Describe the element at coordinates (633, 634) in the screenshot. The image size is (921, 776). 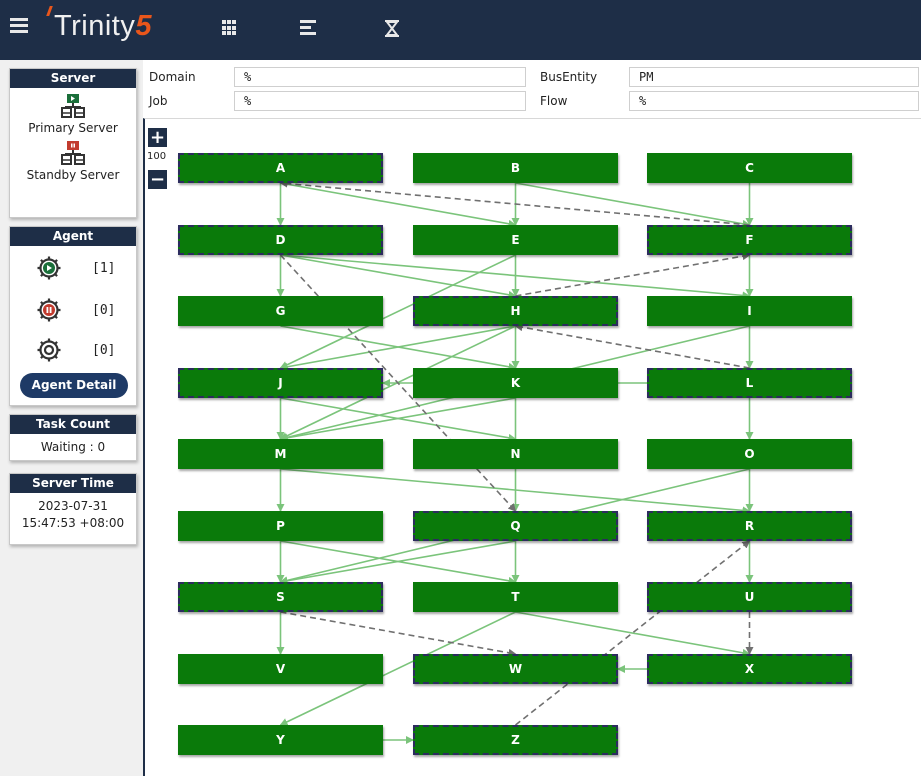
I see `edge-t-x` at that location.